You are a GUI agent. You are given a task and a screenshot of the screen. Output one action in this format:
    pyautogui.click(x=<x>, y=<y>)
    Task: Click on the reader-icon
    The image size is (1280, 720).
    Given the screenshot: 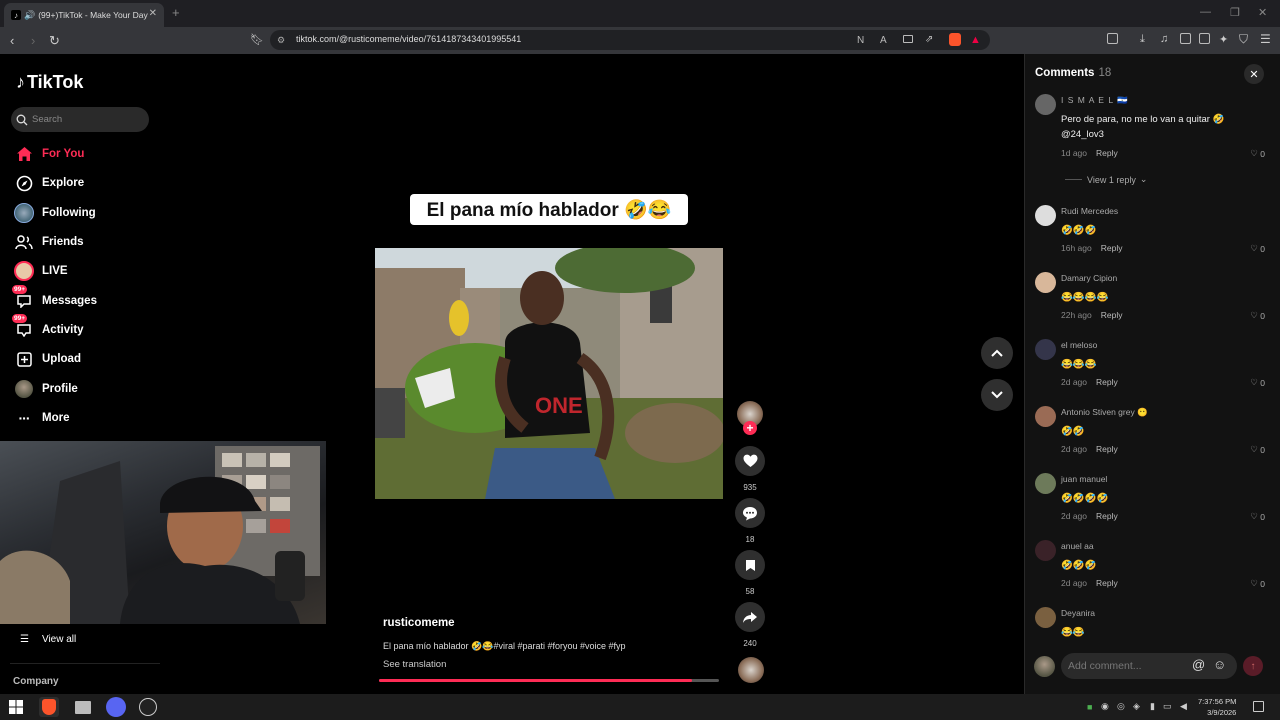 What is the action you would take?
    pyautogui.click(x=908, y=39)
    